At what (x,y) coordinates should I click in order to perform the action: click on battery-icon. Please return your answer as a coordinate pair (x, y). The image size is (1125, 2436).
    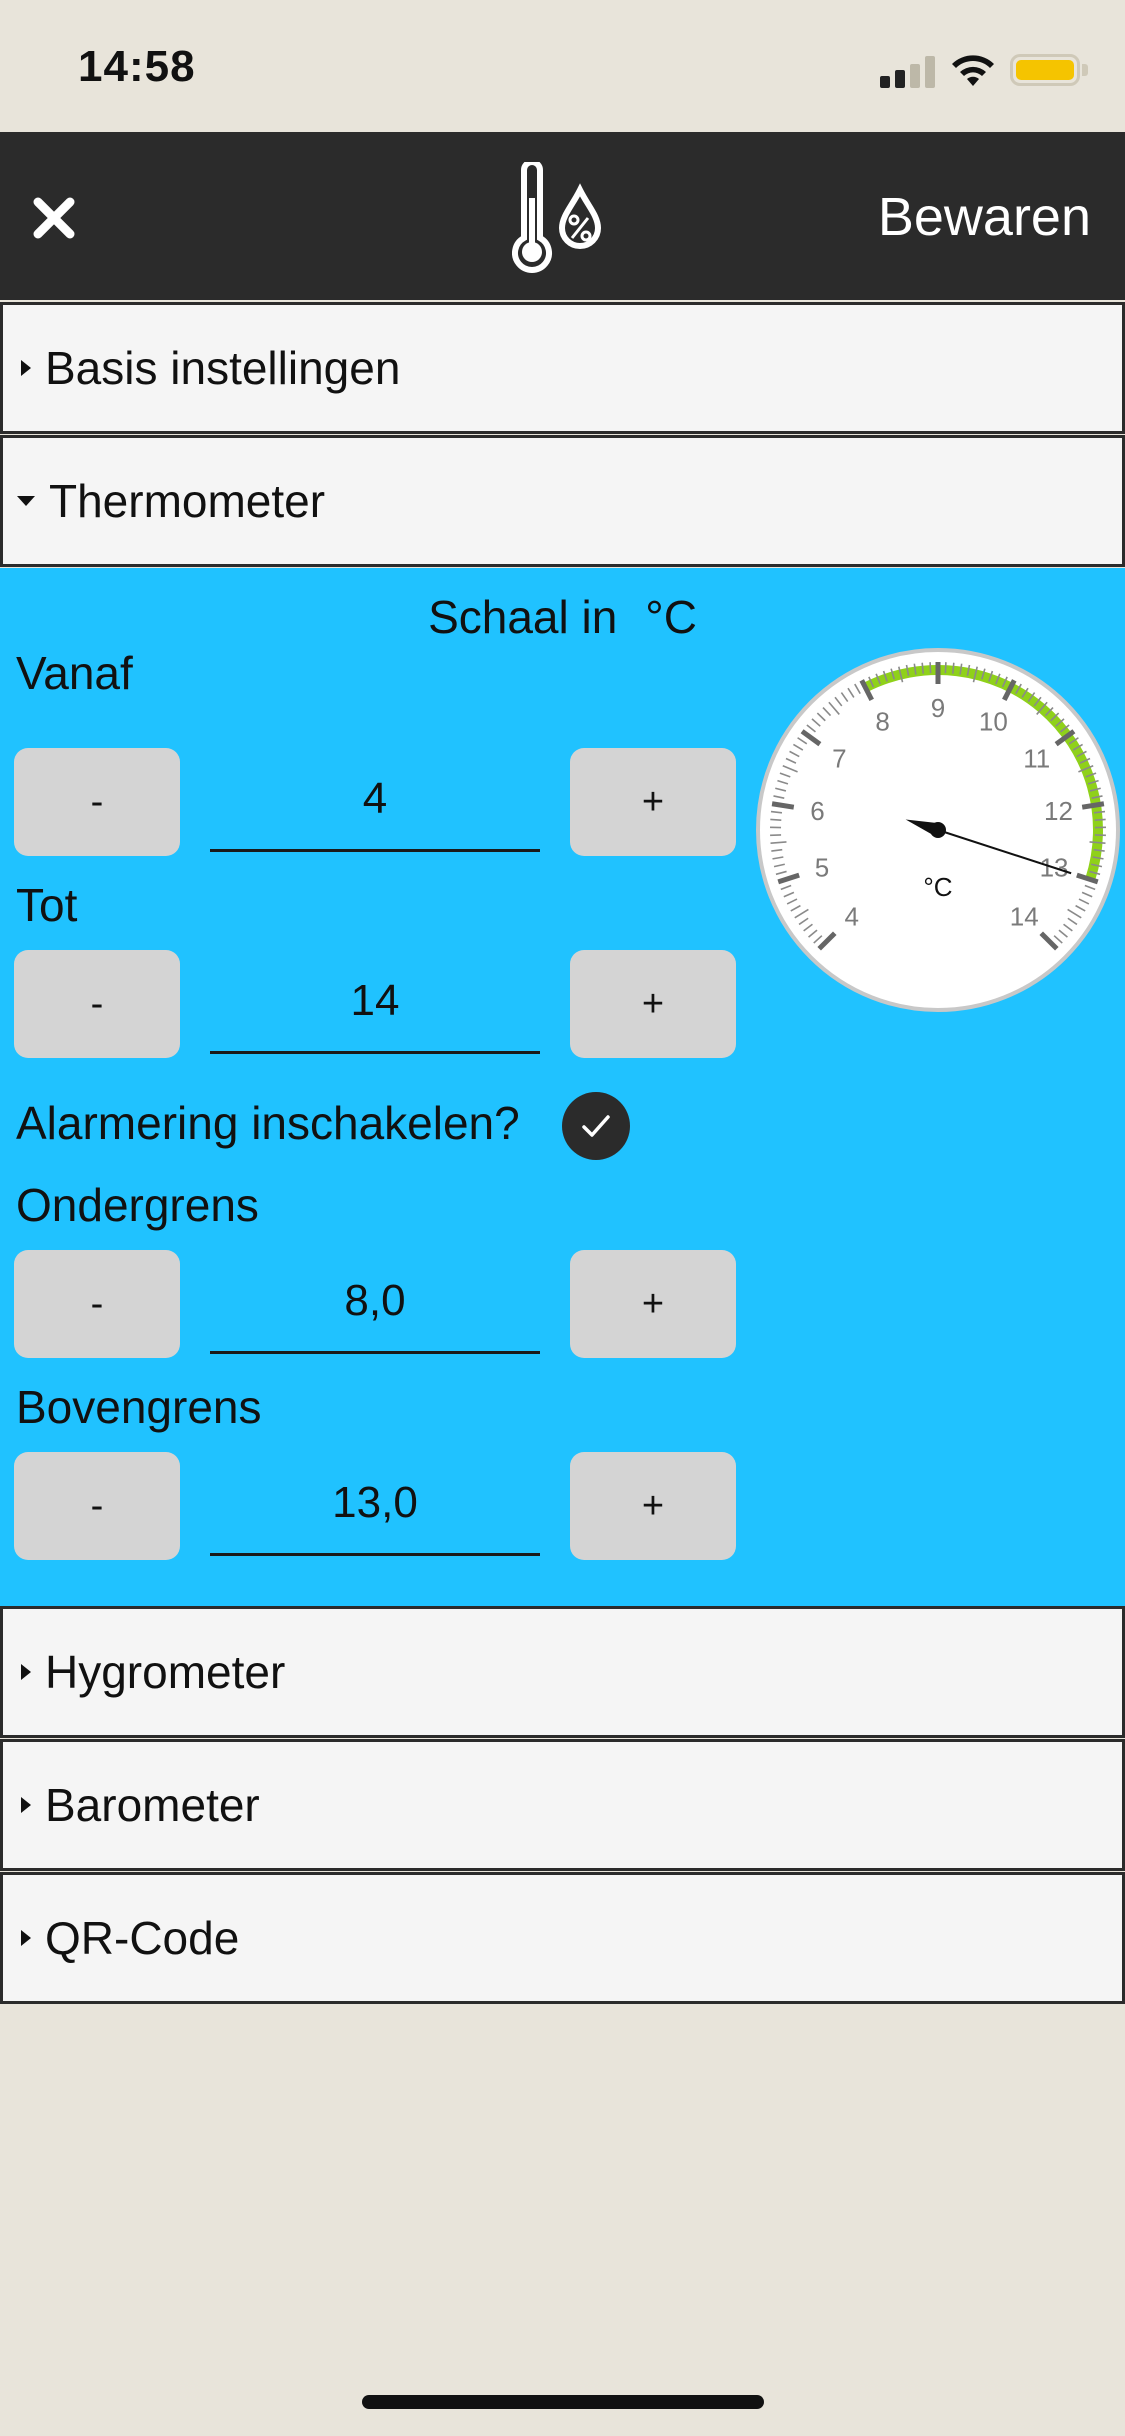
    Looking at the image, I should click on (1045, 70).